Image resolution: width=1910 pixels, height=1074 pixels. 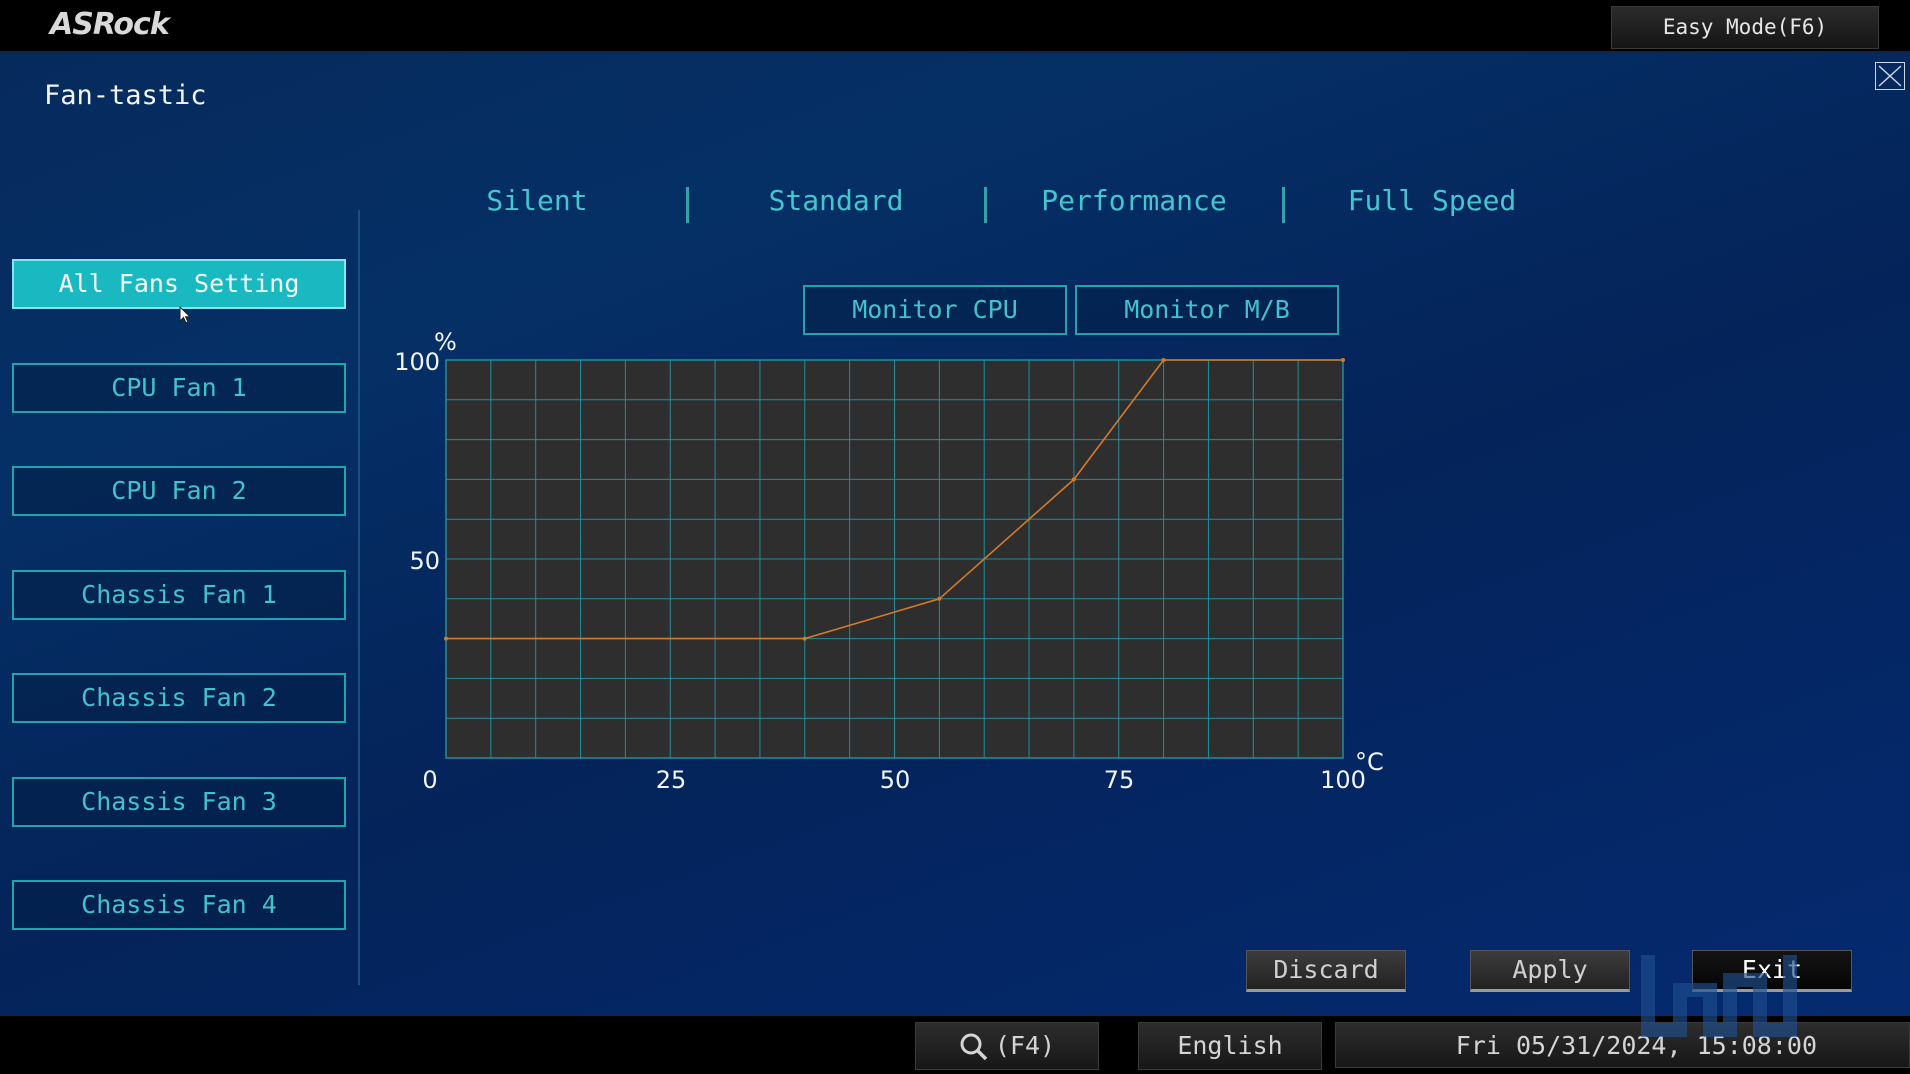 What do you see at coordinates (1343, 780) in the screenshot?
I see `x-tick-label: 100` at bounding box center [1343, 780].